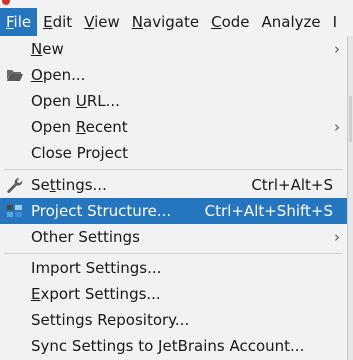 This screenshot has width=353, height=360. Describe the element at coordinates (292, 185) in the screenshot. I see `shortcut-label: Ctrl+Alt+S` at that location.